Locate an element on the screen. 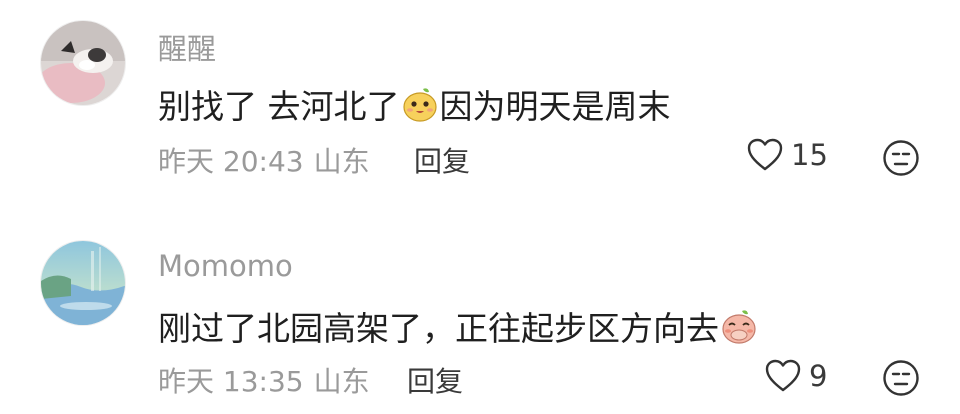  comment-text: 刚过了北园高架了，正往起步区方向去 is located at coordinates (458, 326).